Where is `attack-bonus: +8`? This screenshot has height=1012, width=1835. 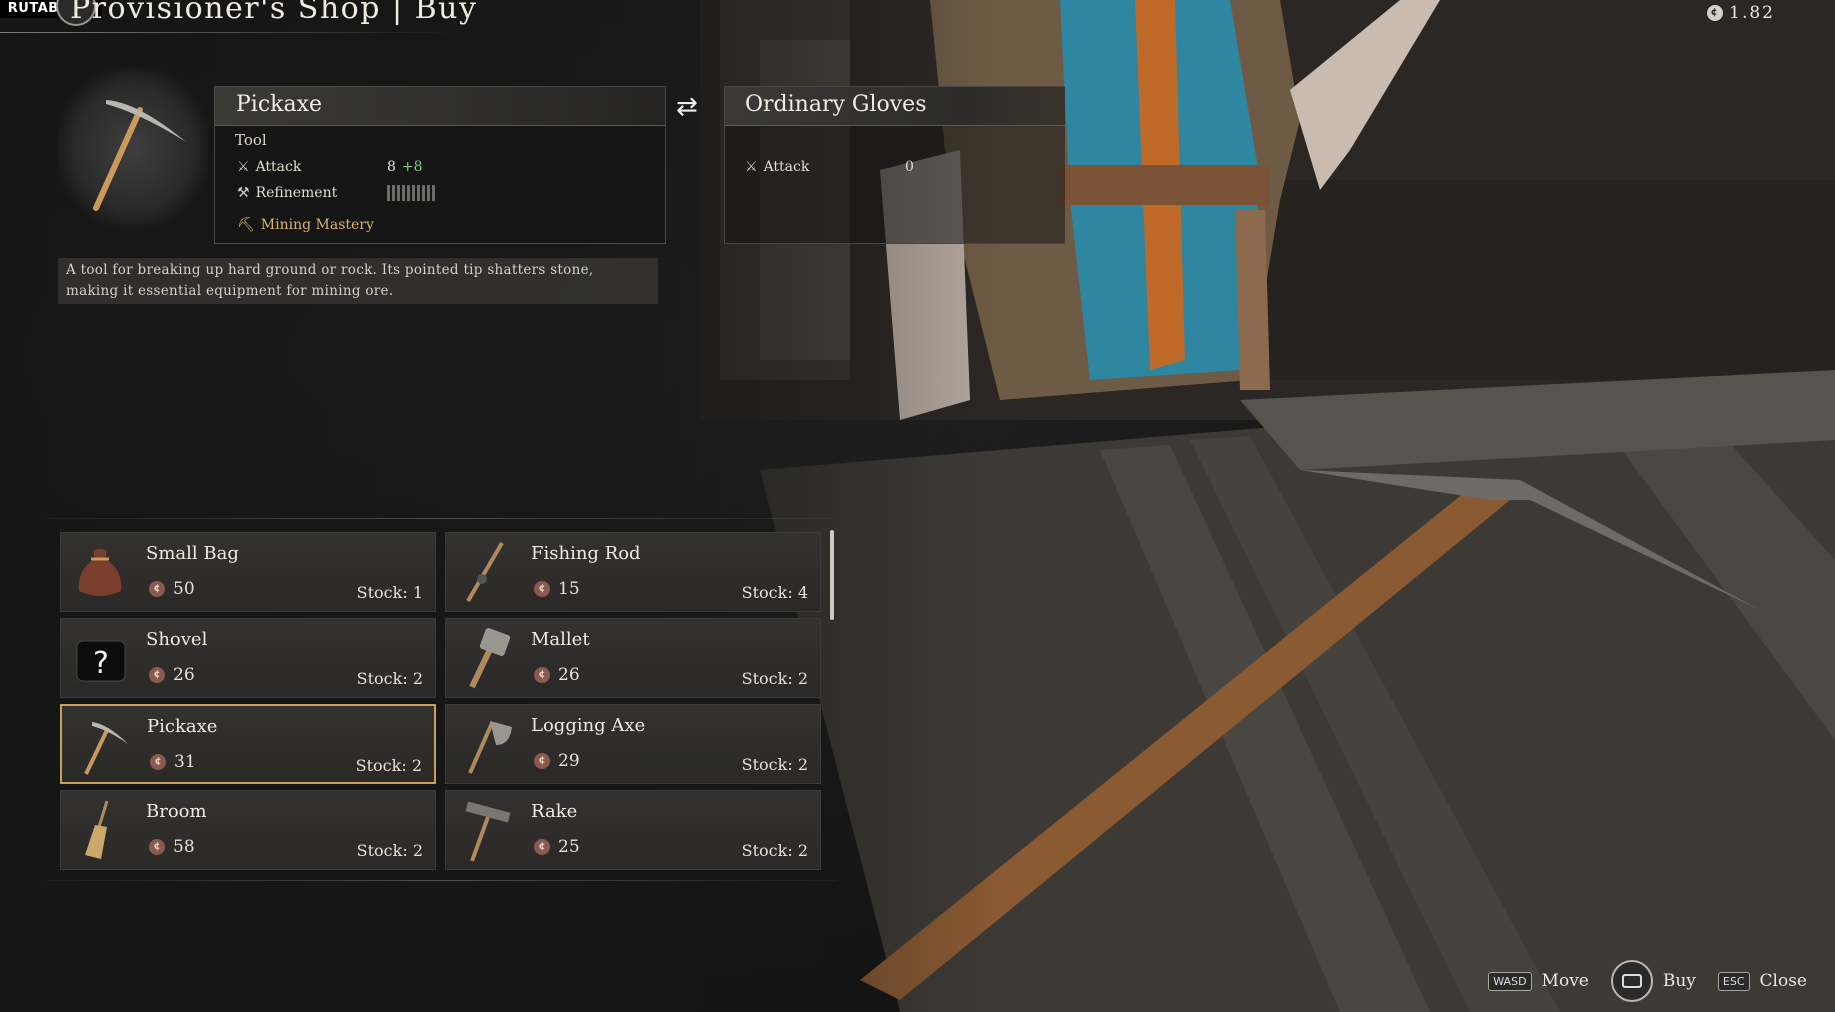 attack-bonus: +8 is located at coordinates (412, 167).